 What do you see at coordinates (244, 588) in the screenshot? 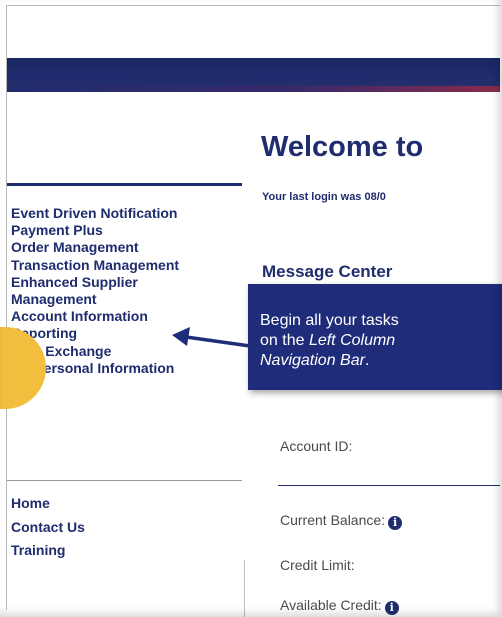
I see `left-column-border` at bounding box center [244, 588].